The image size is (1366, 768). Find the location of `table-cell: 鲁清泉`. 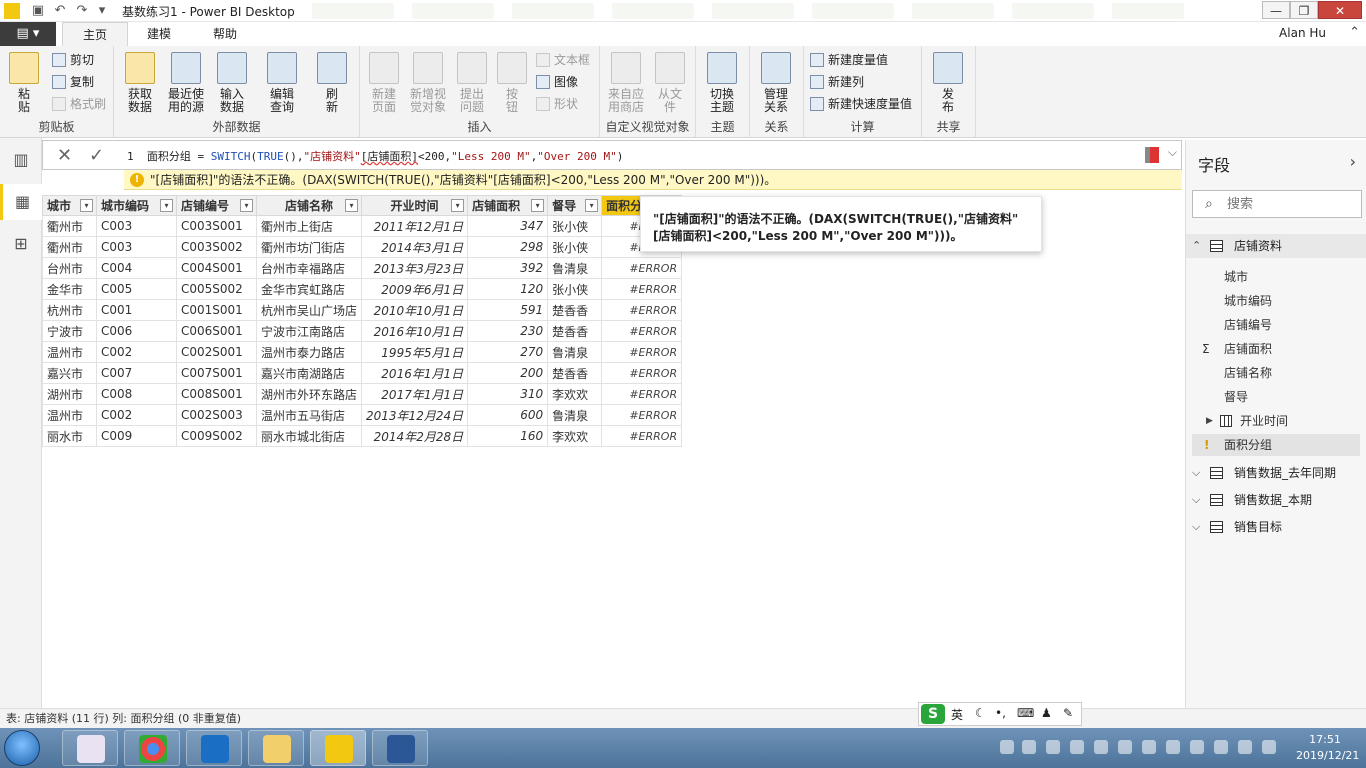

table-cell: 鲁清泉 is located at coordinates (575, 415).